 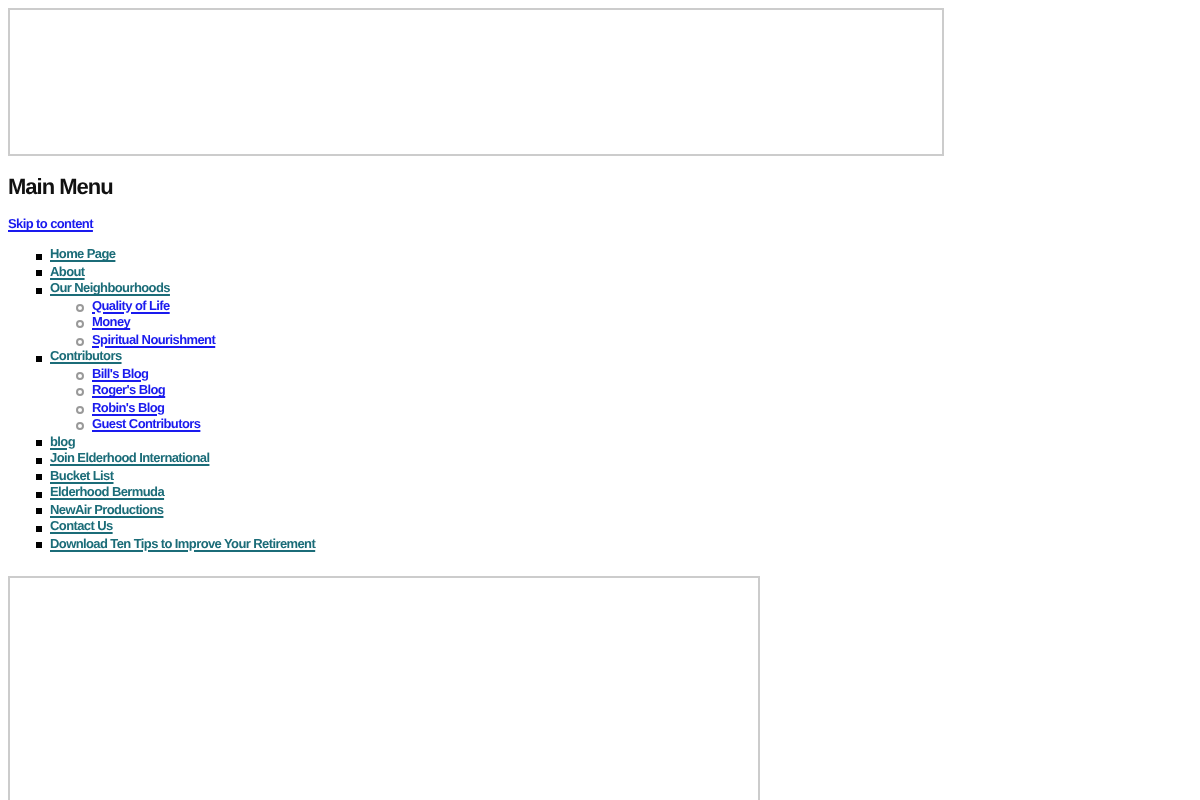 What do you see at coordinates (61, 188) in the screenshot?
I see `menu-heading: Main Menu` at bounding box center [61, 188].